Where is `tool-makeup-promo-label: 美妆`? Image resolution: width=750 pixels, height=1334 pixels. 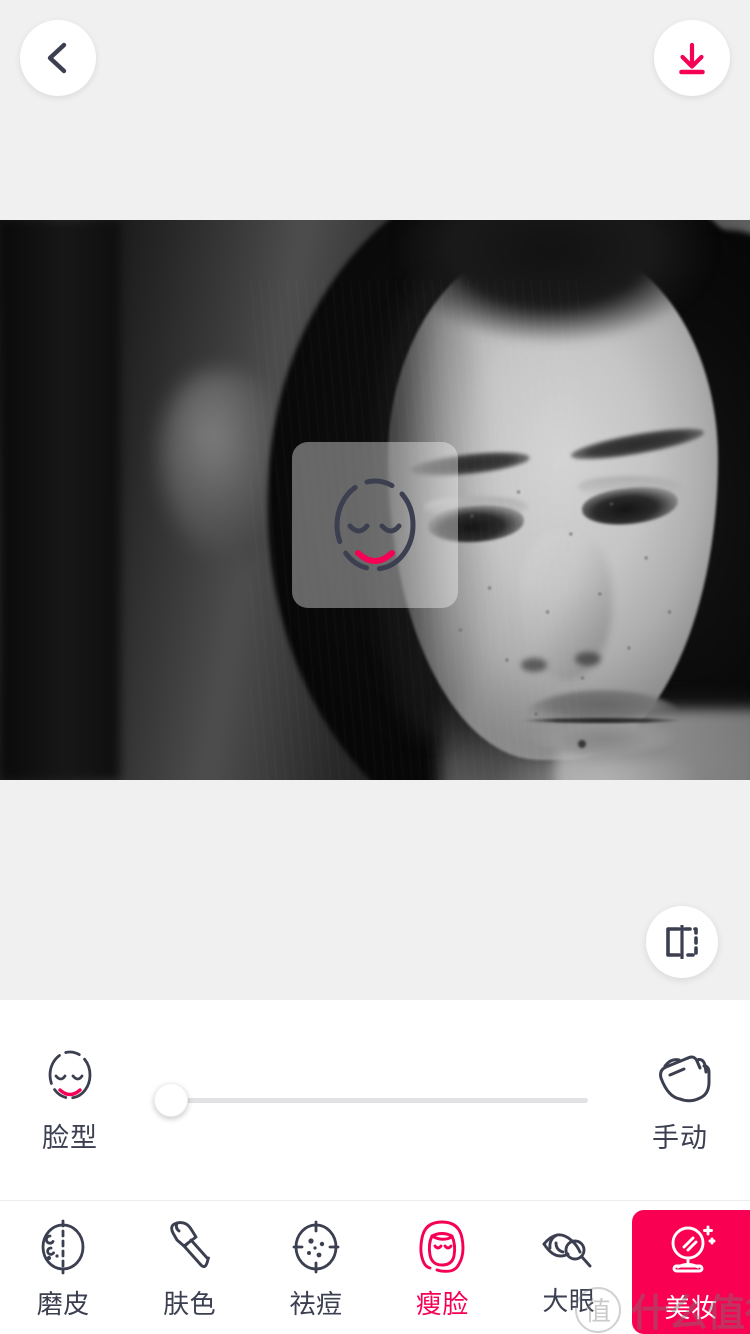
tool-makeup-promo-label: 美妆 is located at coordinates (691, 1307).